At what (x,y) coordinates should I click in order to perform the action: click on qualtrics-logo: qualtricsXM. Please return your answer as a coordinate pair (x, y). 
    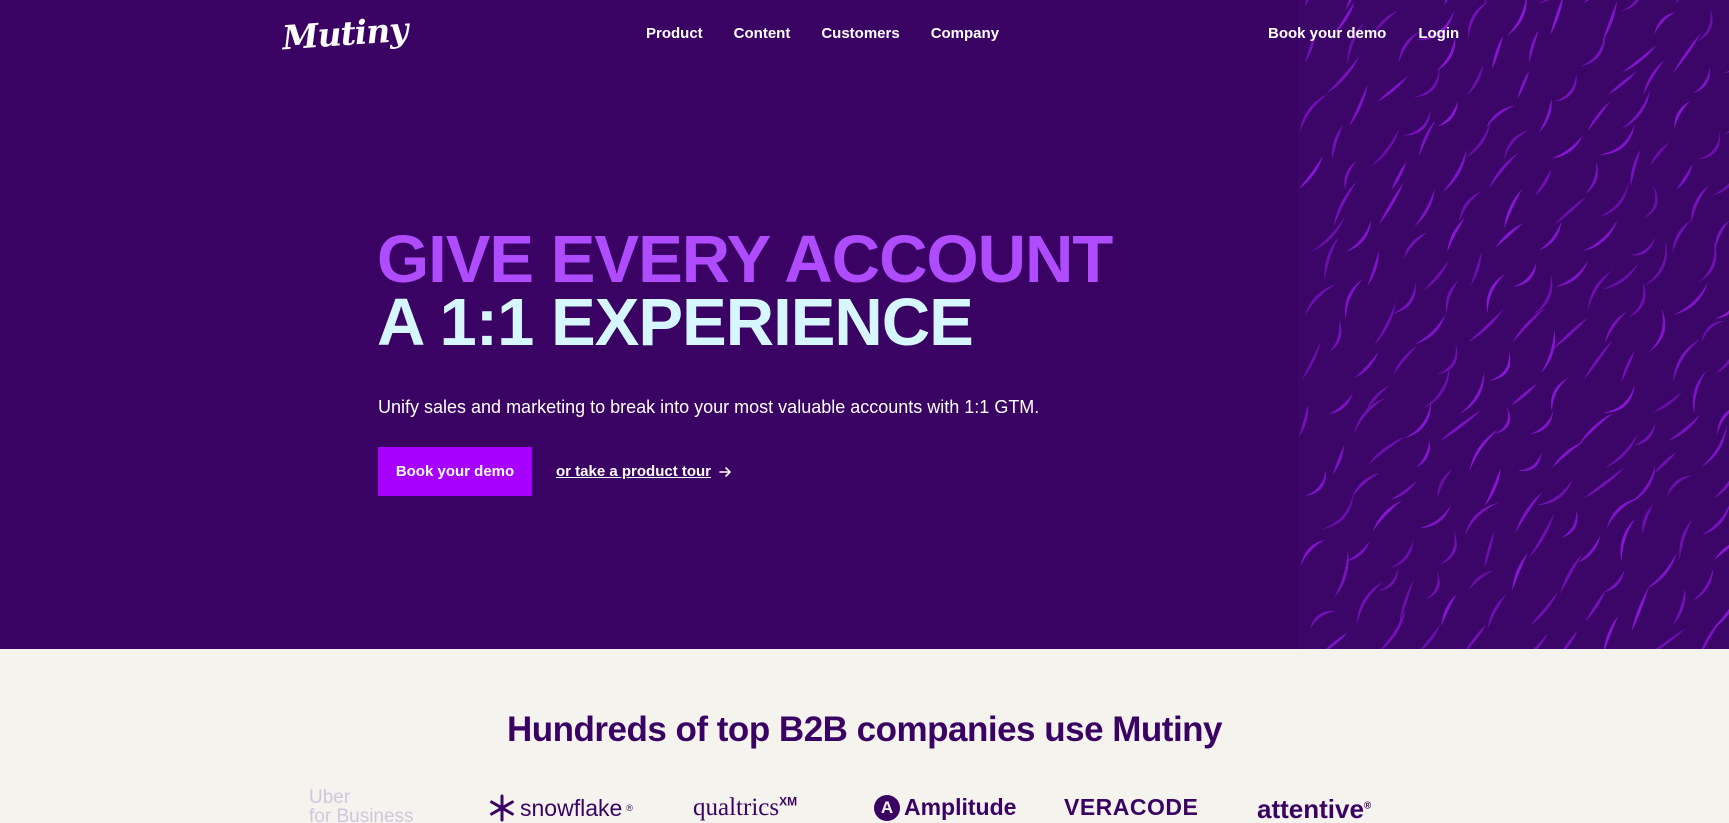
    Looking at the image, I should click on (745, 808).